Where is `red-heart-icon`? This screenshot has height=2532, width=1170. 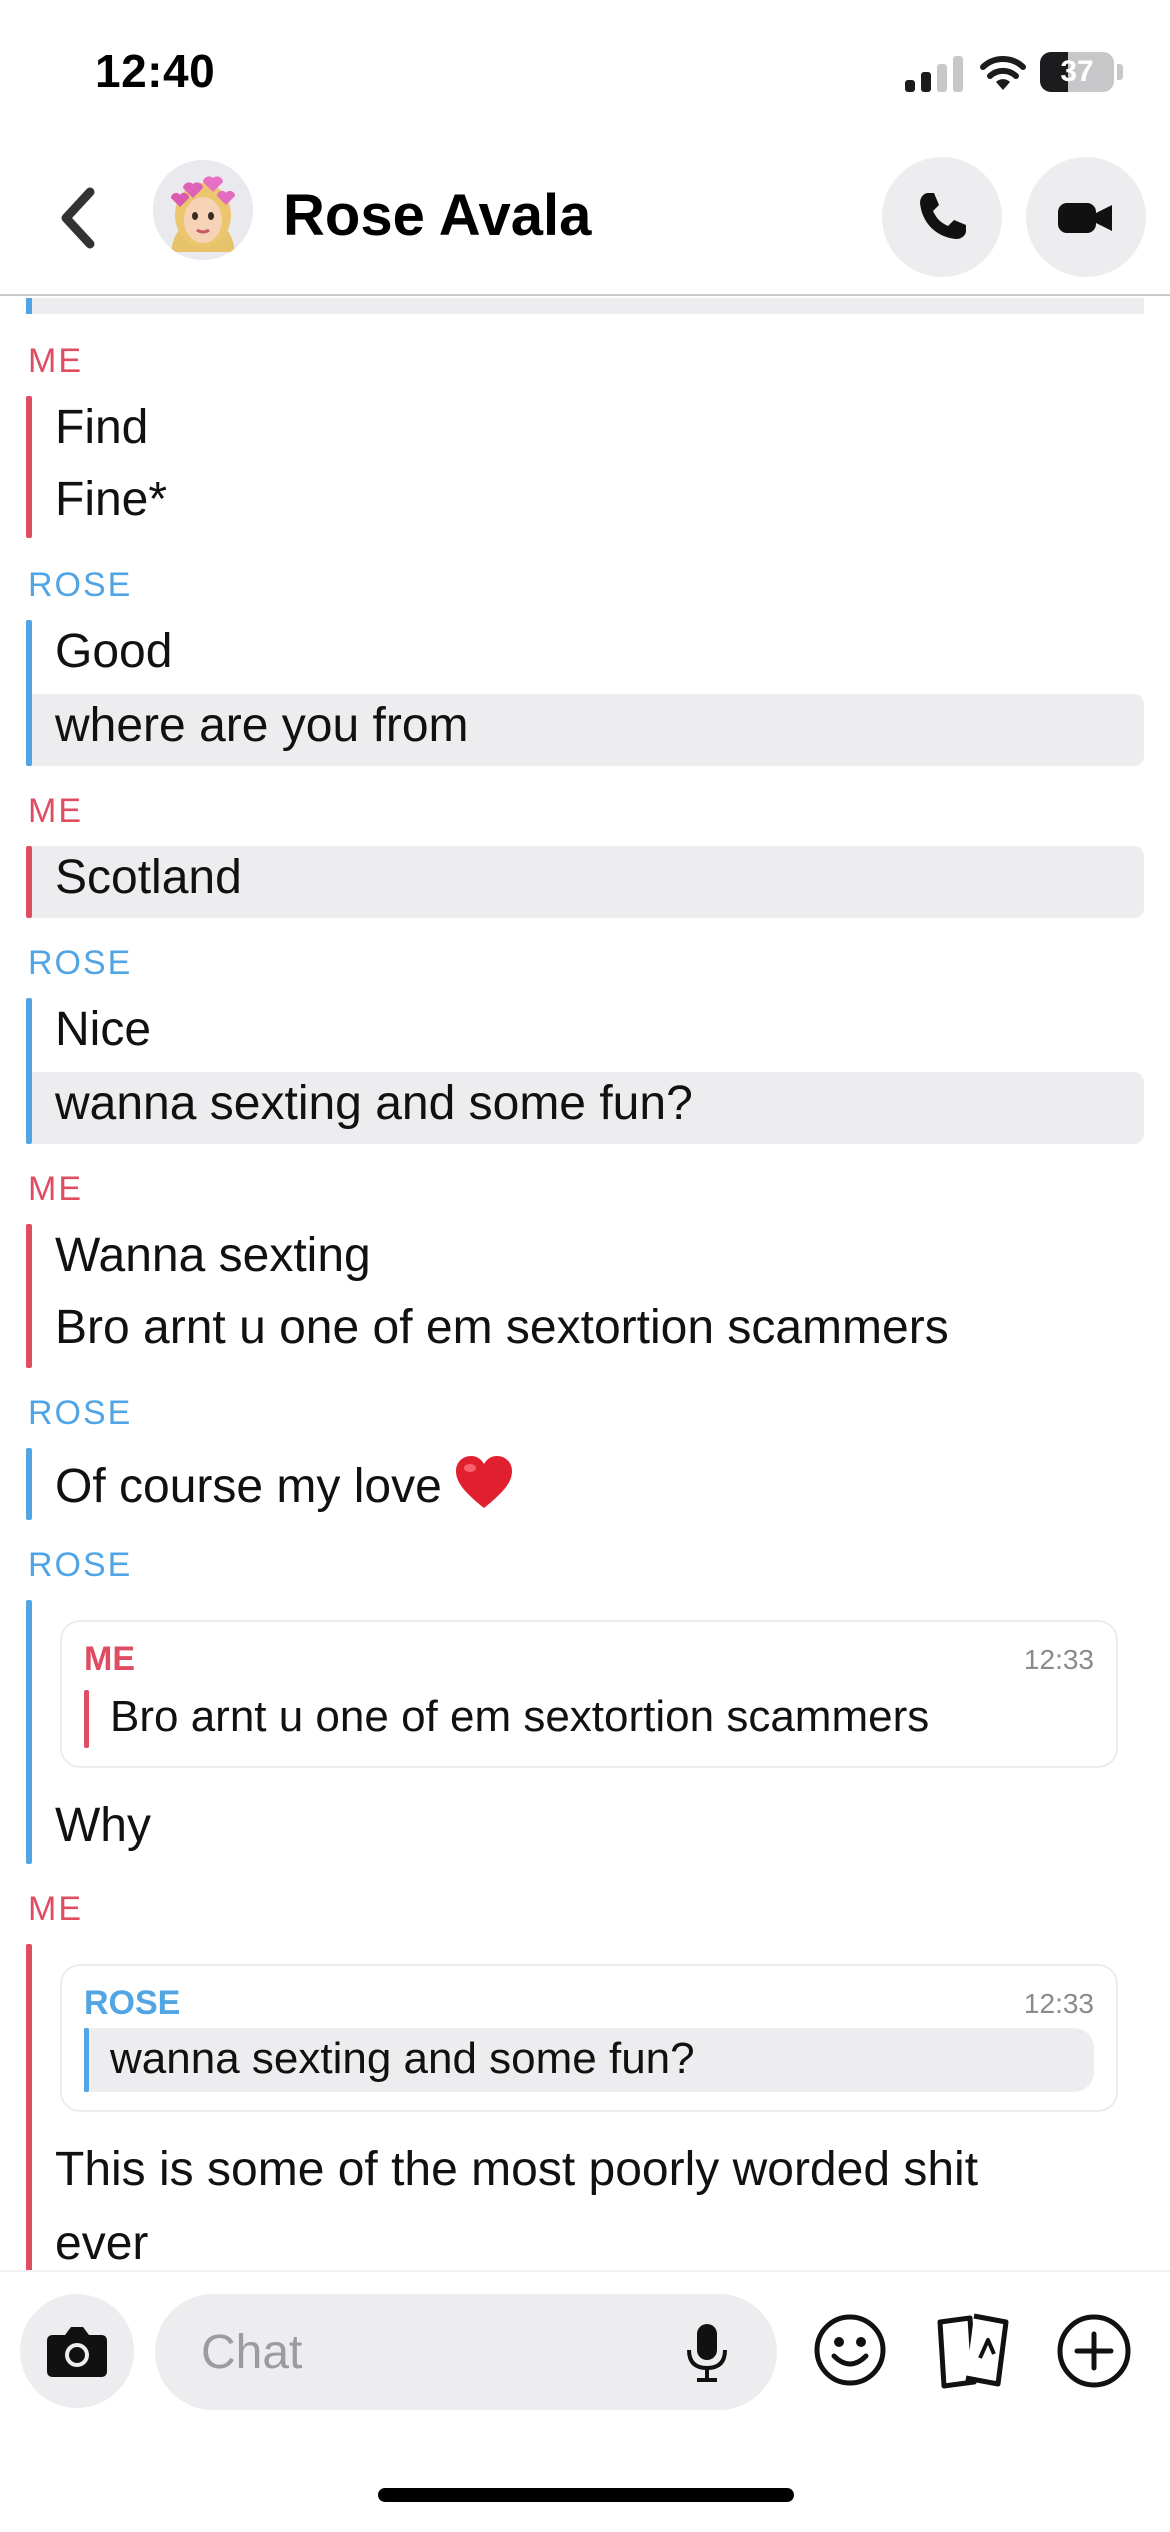
red-heart-icon is located at coordinates (483, 1482).